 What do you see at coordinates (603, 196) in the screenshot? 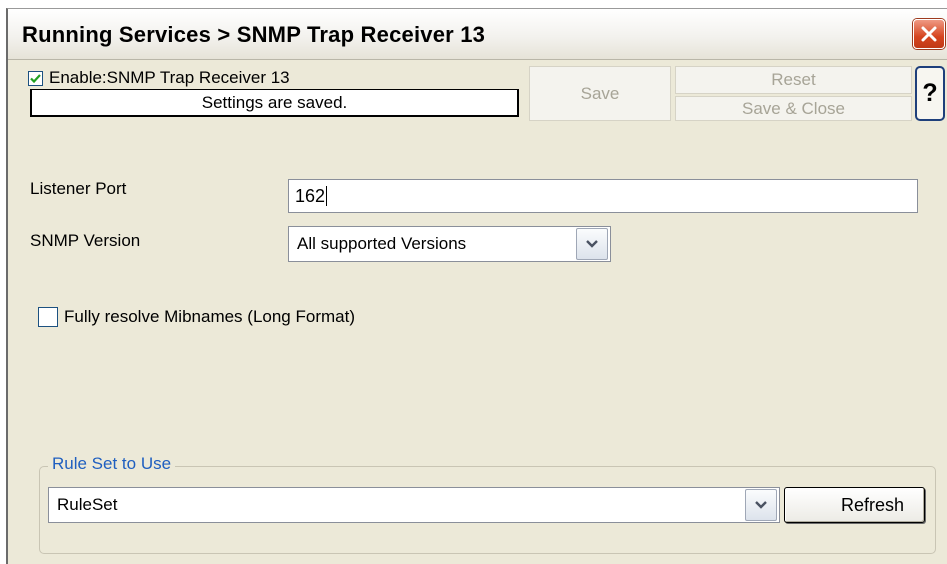
I see `listener-port-input: 162` at bounding box center [603, 196].